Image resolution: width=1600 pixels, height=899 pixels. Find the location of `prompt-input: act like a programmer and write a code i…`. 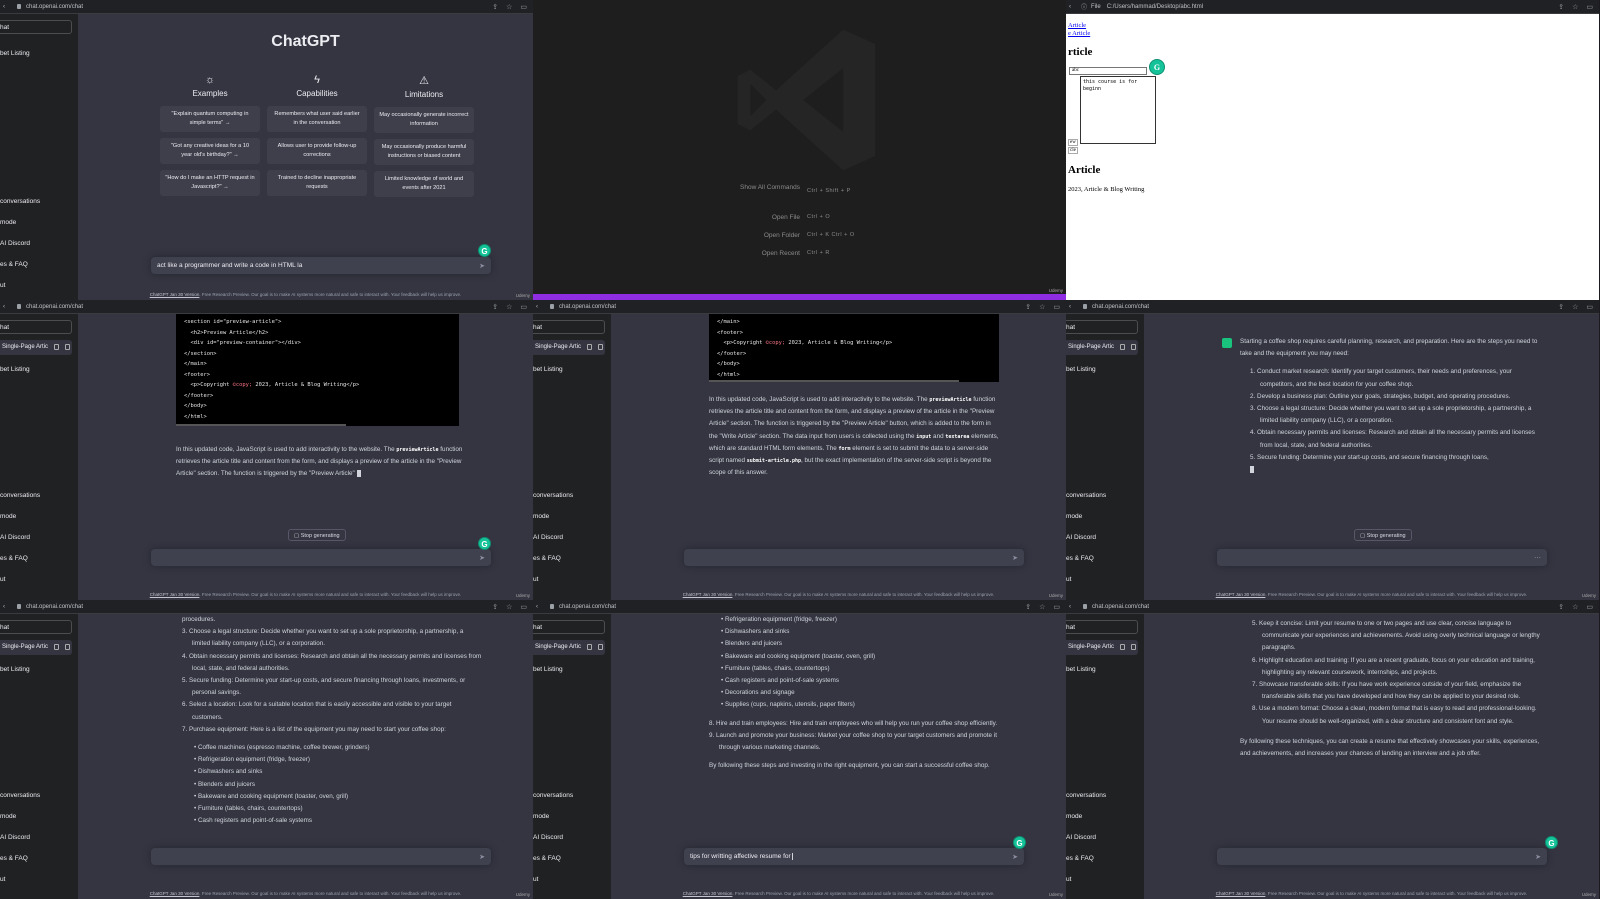

prompt-input: act like a programmer and write a code i… is located at coordinates (321, 265).